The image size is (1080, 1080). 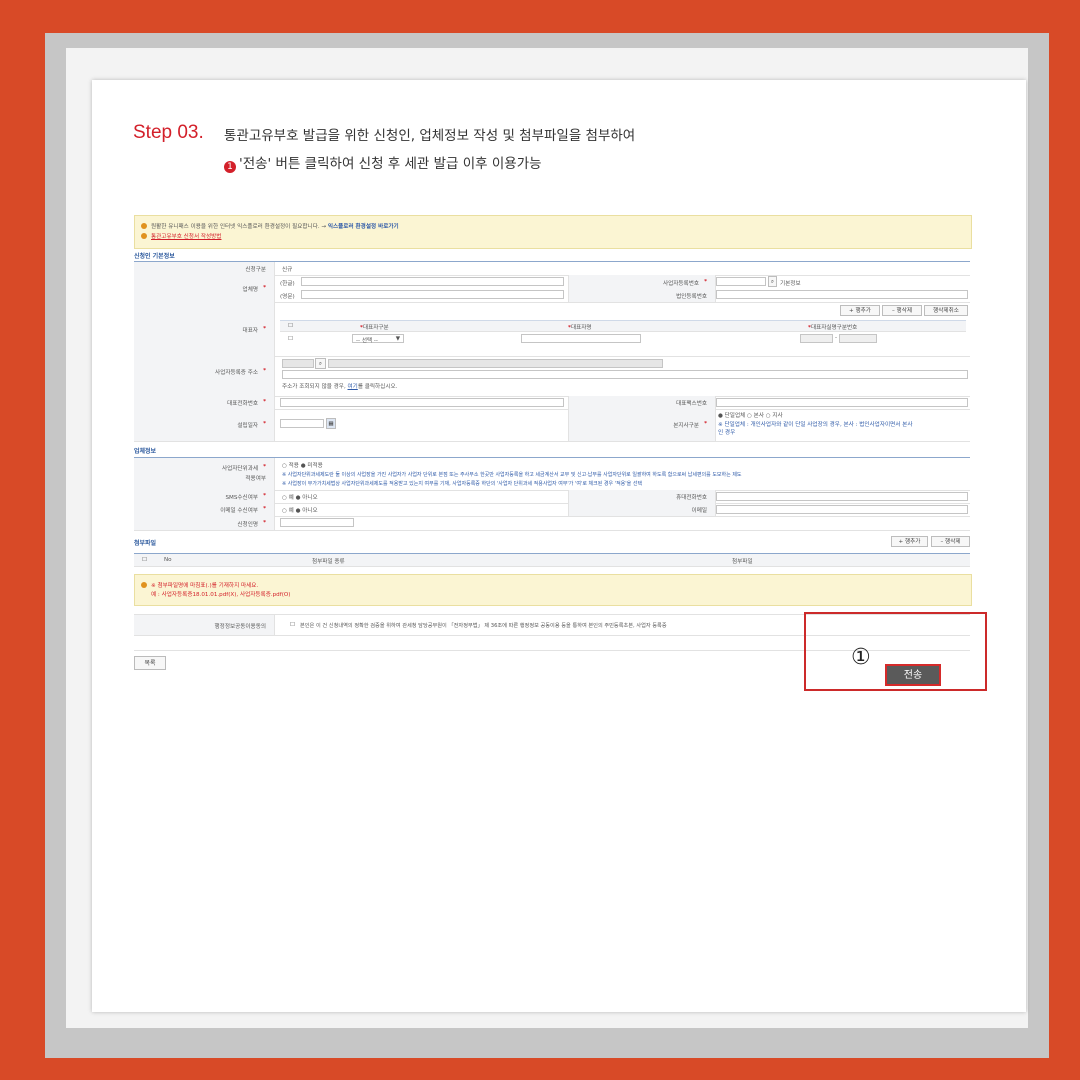 What do you see at coordinates (552, 523) in the screenshot?
I see `applicant-name-row: * 신청인명` at bounding box center [552, 523].